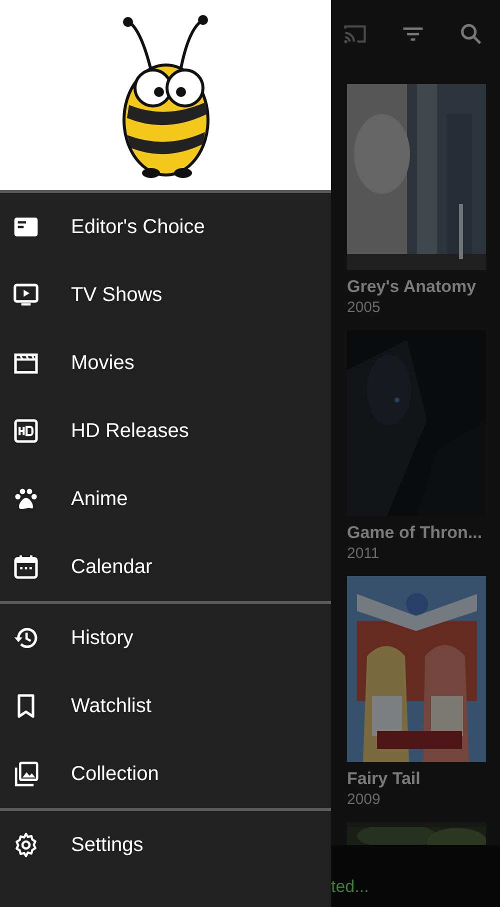 This screenshot has height=907, width=500. I want to click on drawer-item: HD Releases, so click(165, 431).